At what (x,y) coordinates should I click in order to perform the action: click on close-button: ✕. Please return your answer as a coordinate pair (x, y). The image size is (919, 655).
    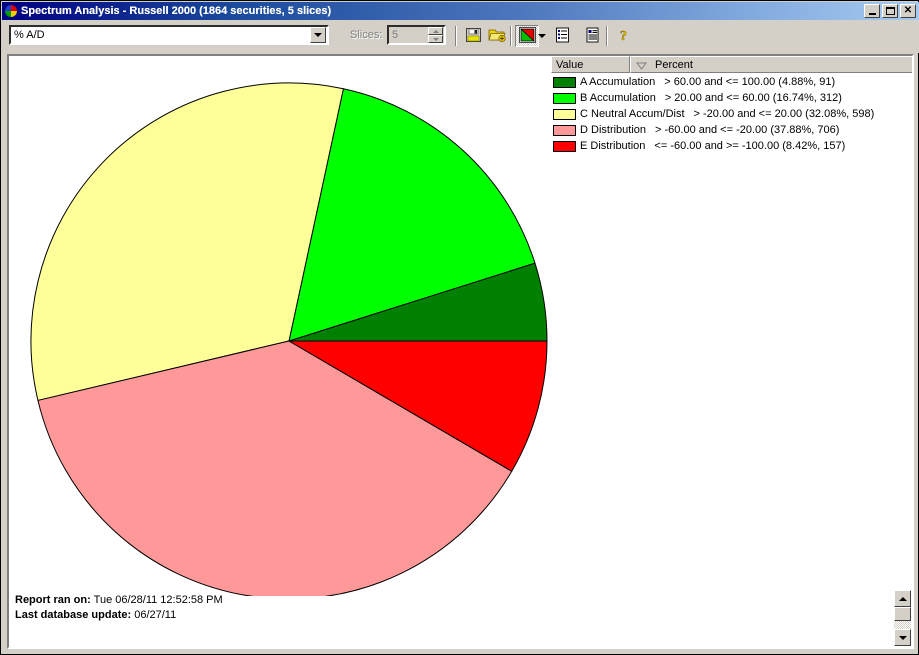
    Looking at the image, I should click on (908, 11).